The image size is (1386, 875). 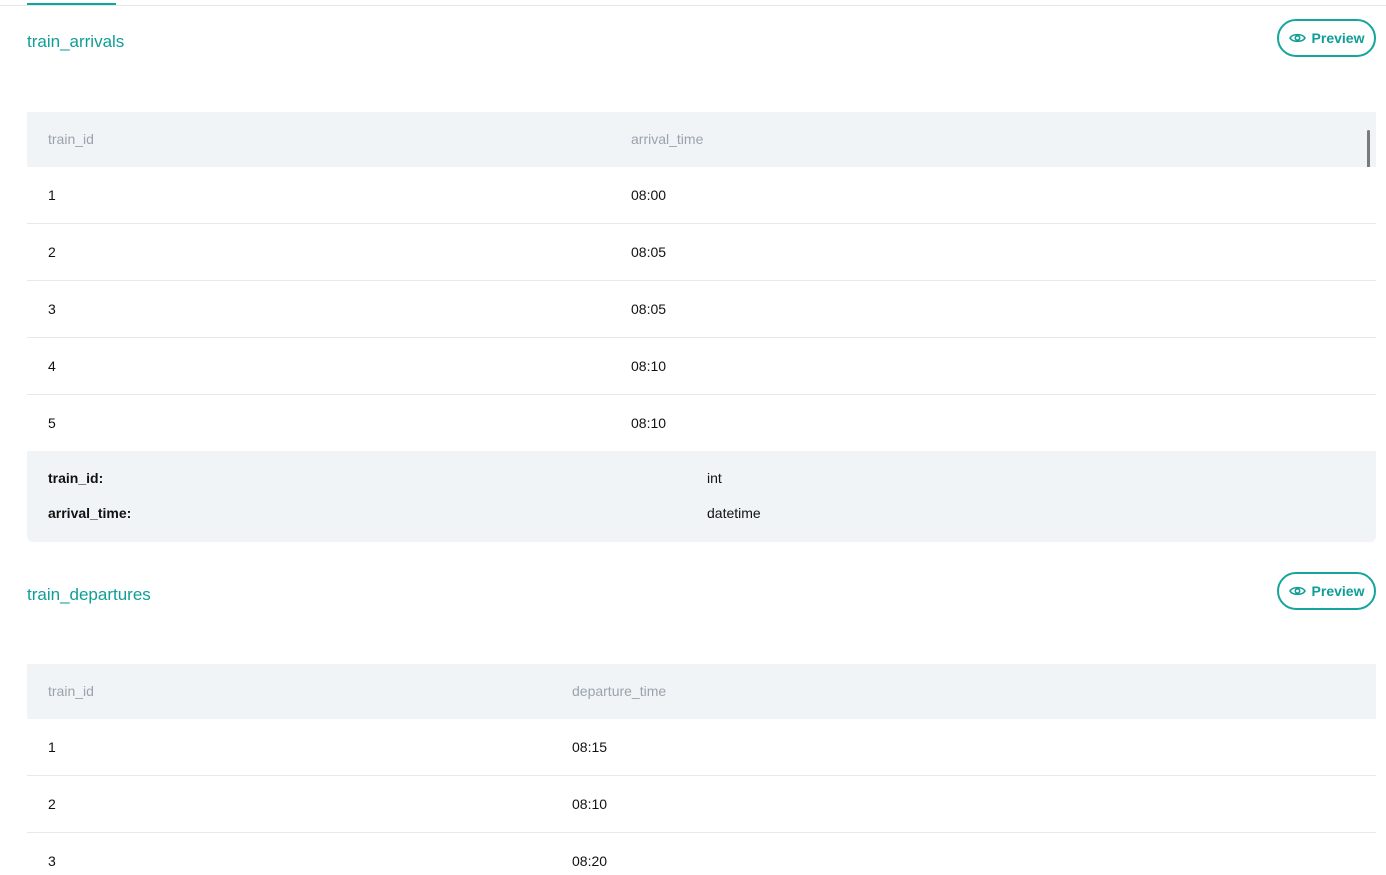 I want to click on table-row: 5 08:10, so click(x=701, y=423).